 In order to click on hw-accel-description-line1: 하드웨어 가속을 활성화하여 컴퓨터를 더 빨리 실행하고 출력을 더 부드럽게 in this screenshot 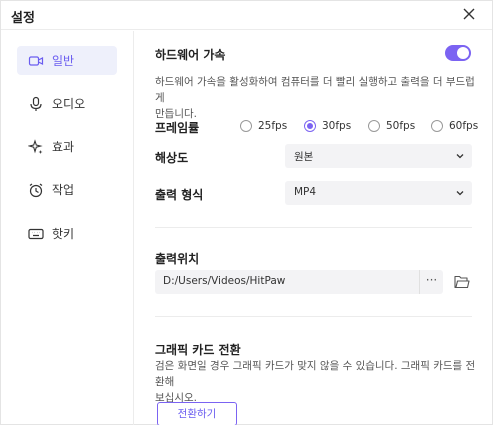, I will do `click(315, 90)`.